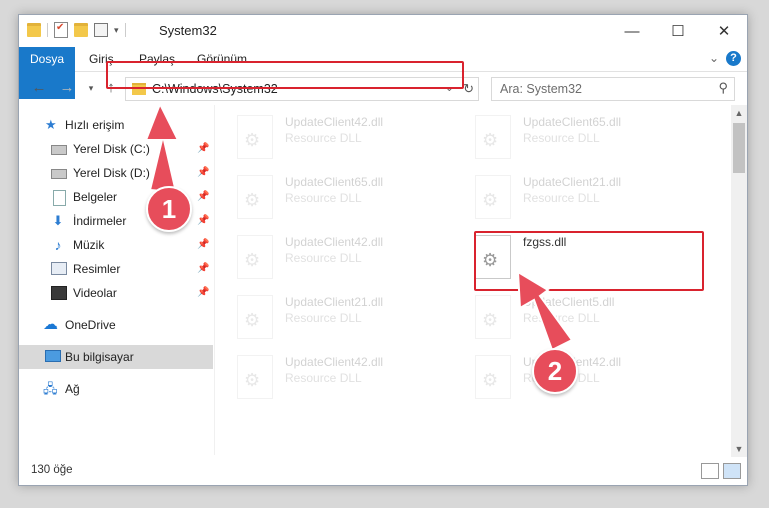  I want to click on step-2-badge: 2, so click(555, 371).